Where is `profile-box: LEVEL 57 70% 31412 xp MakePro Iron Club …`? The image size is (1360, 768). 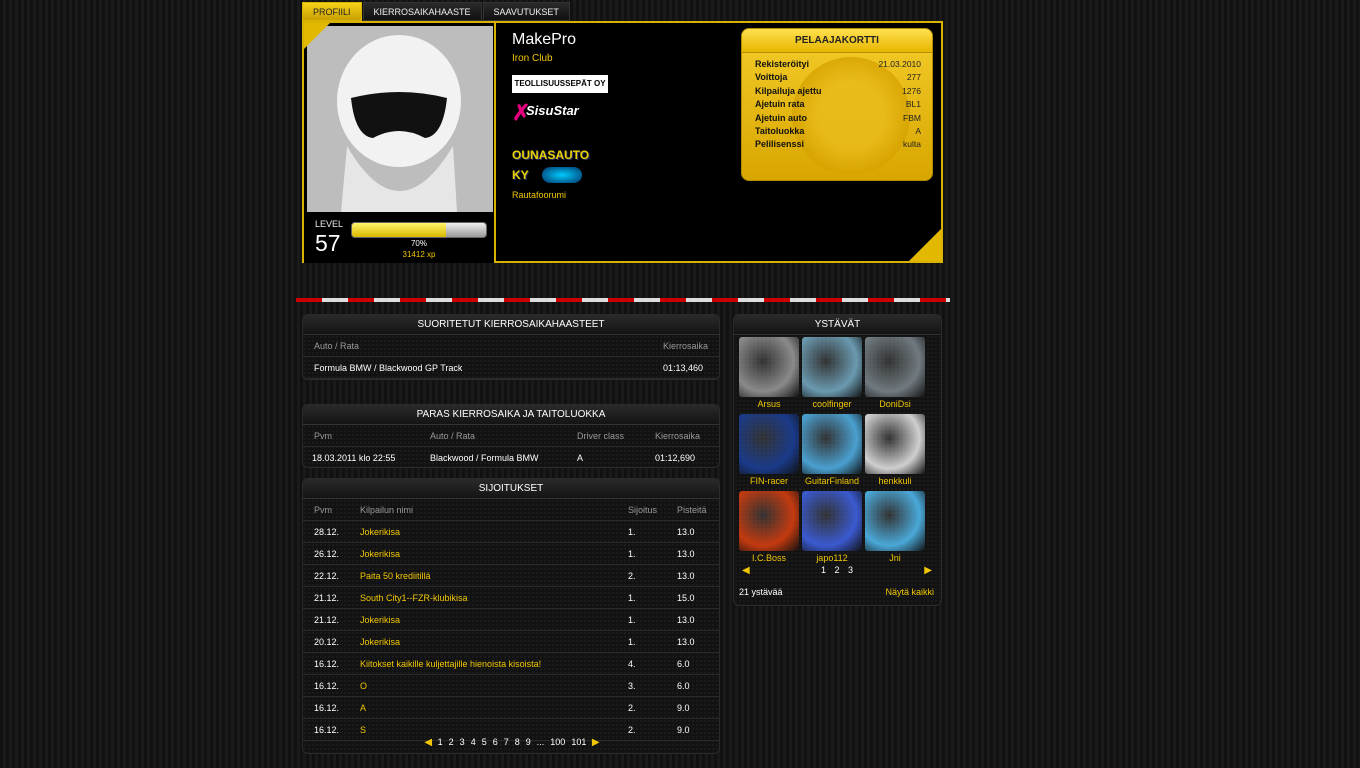 profile-box: LEVEL 57 70% 31412 xp MakePro Iron Club … is located at coordinates (622, 142).